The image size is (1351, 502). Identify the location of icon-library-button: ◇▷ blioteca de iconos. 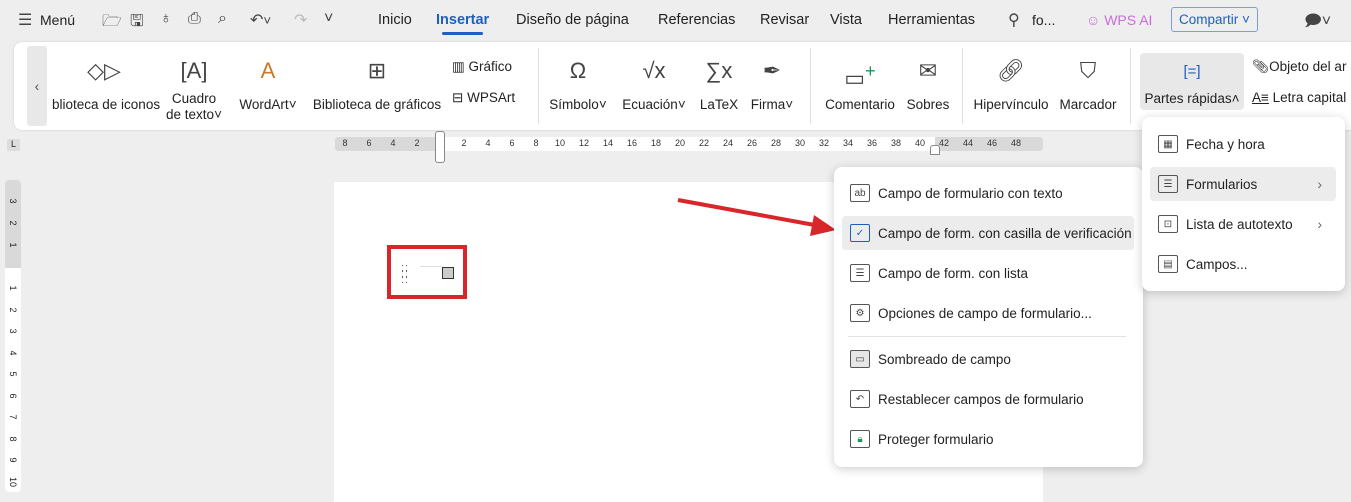
(106, 77).